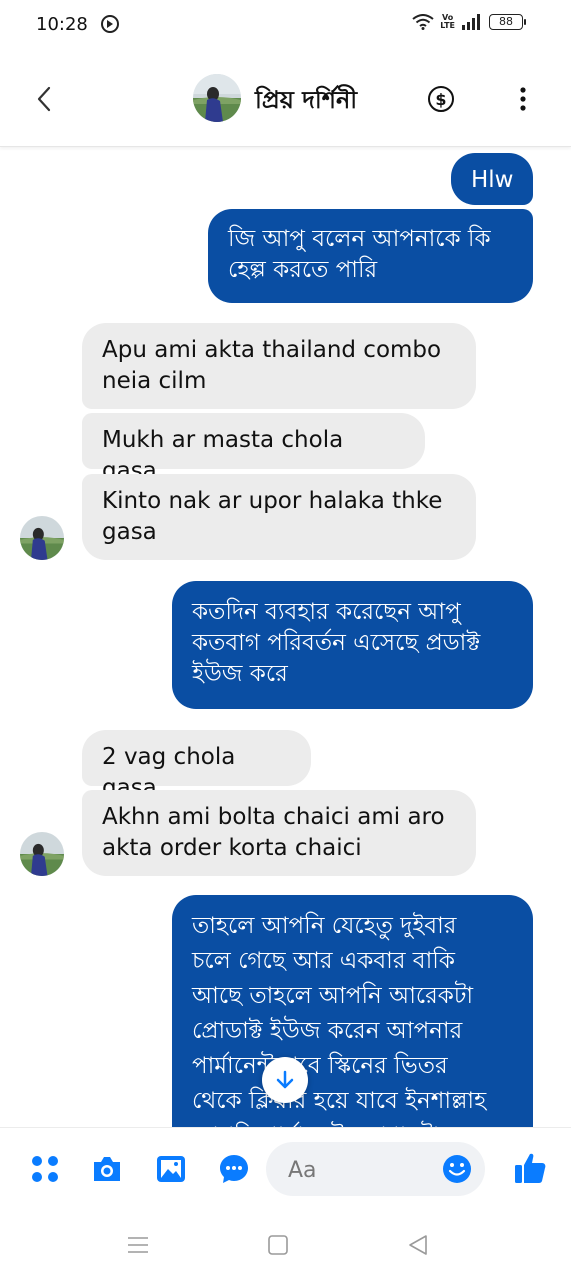 The image size is (571, 1280). Describe the element at coordinates (45, 99) in the screenshot. I see `back-arrow-icon` at that location.